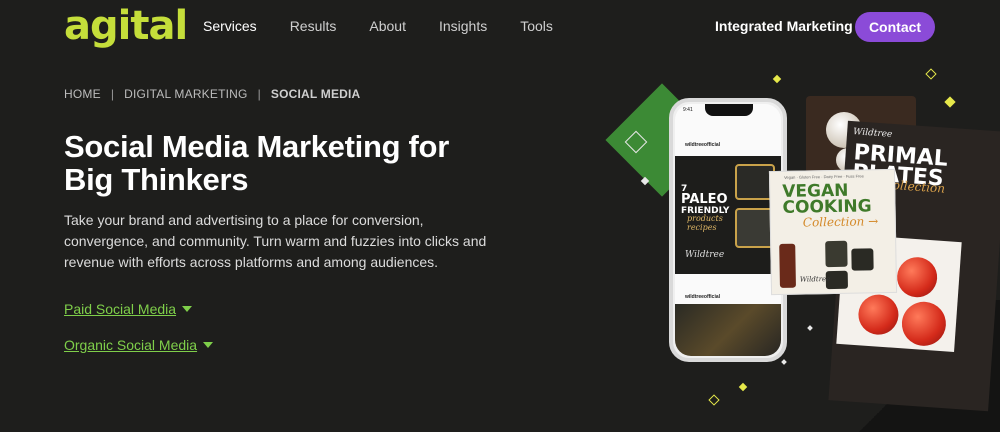  What do you see at coordinates (185, 94) in the screenshot?
I see `breadcrumb-digital-marketing: DIGITAL MARKETING` at bounding box center [185, 94].